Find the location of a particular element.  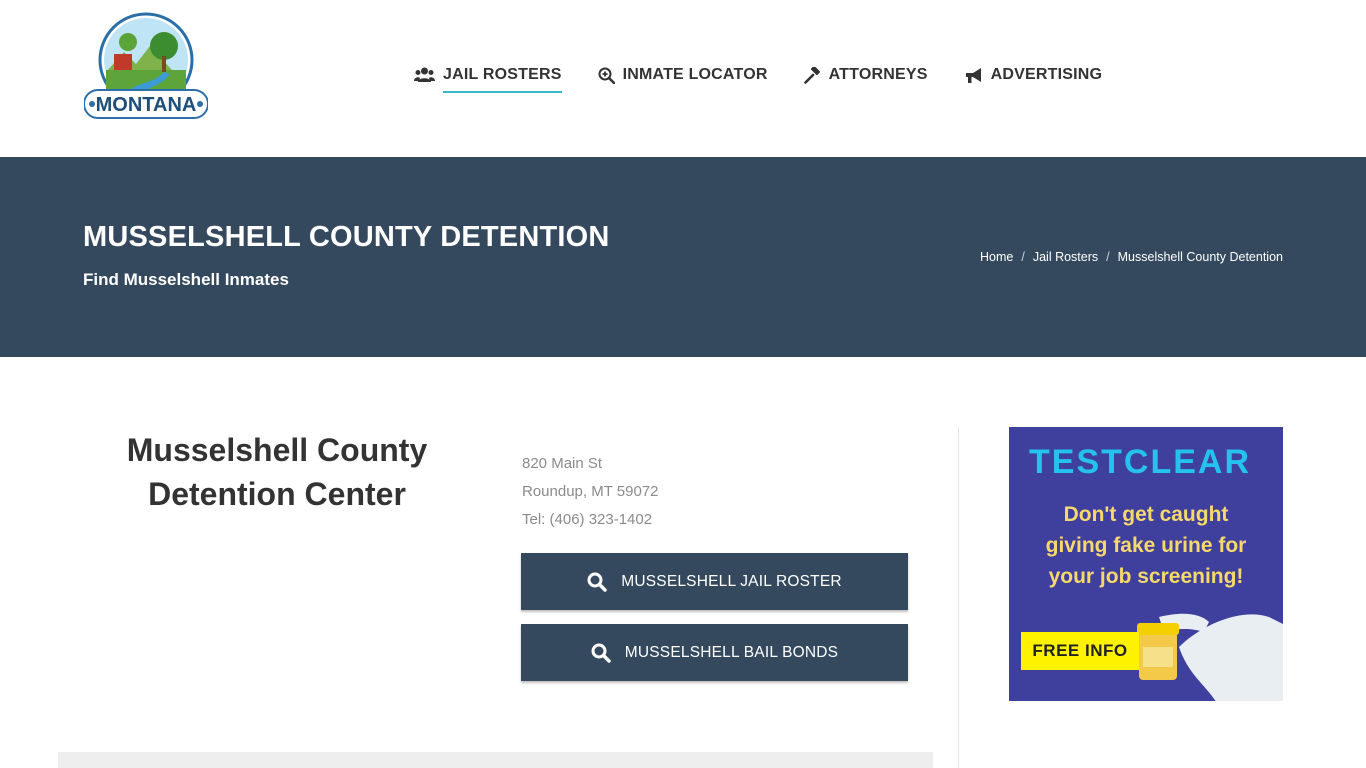

content-panel is located at coordinates (495, 760).